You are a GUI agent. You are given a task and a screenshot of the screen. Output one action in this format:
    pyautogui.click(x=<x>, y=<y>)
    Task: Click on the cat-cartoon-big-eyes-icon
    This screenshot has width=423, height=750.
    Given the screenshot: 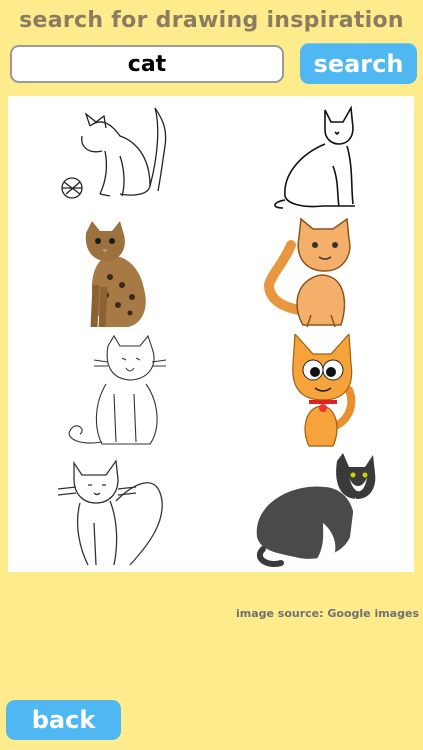 What is the action you would take?
    pyautogui.click(x=323, y=390)
    